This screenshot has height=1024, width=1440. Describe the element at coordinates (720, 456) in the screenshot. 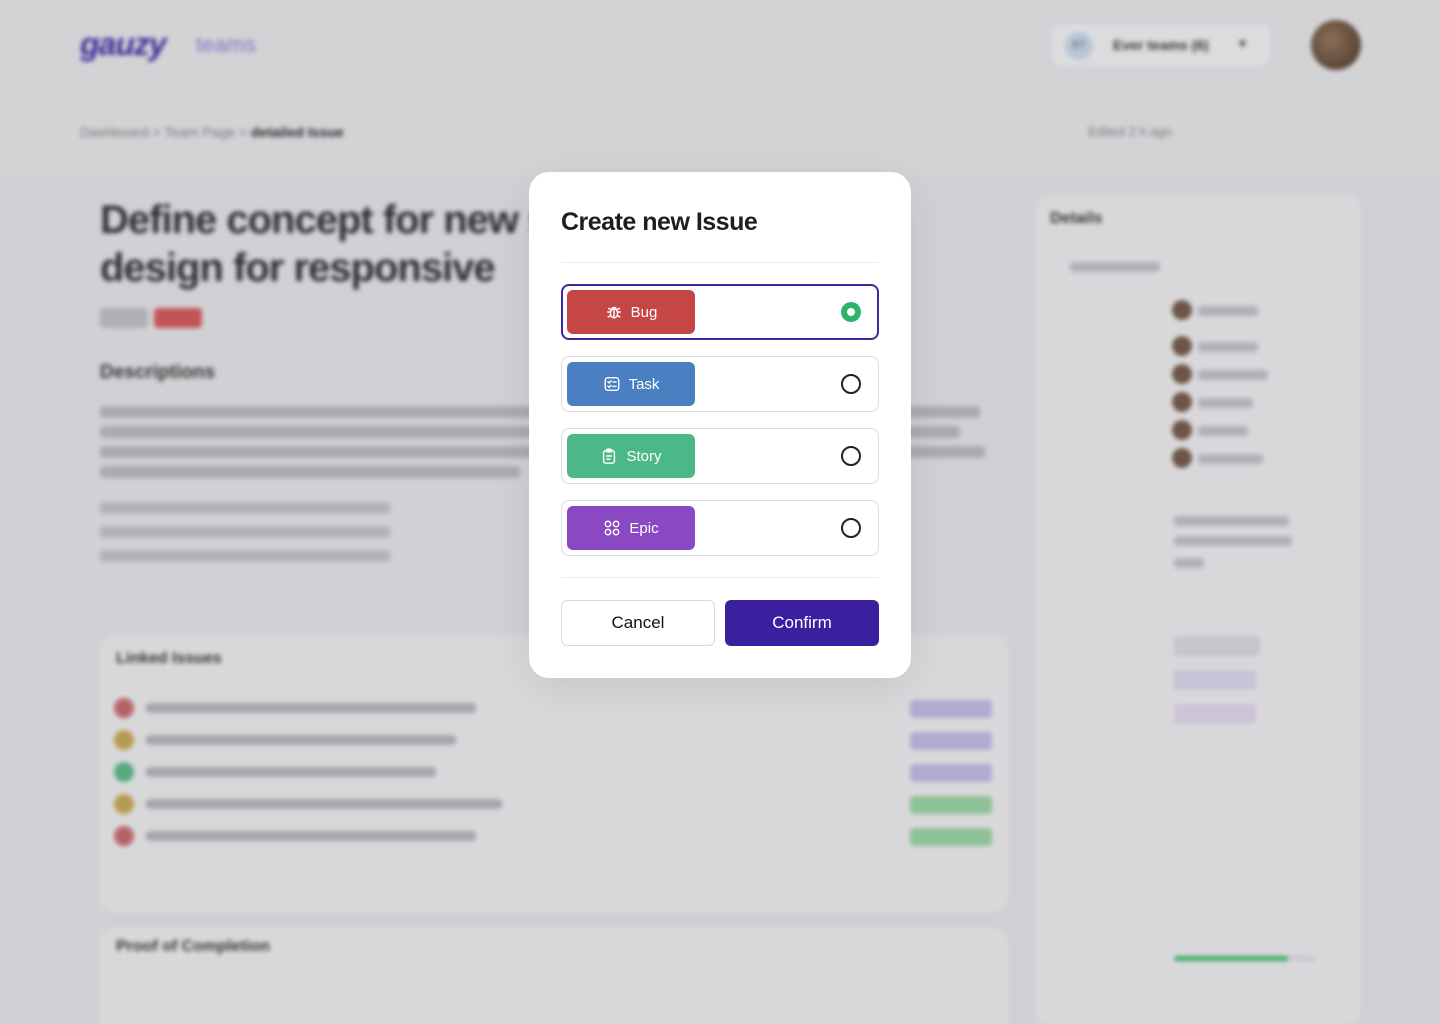

I see `issue-type-option-story: Story` at that location.